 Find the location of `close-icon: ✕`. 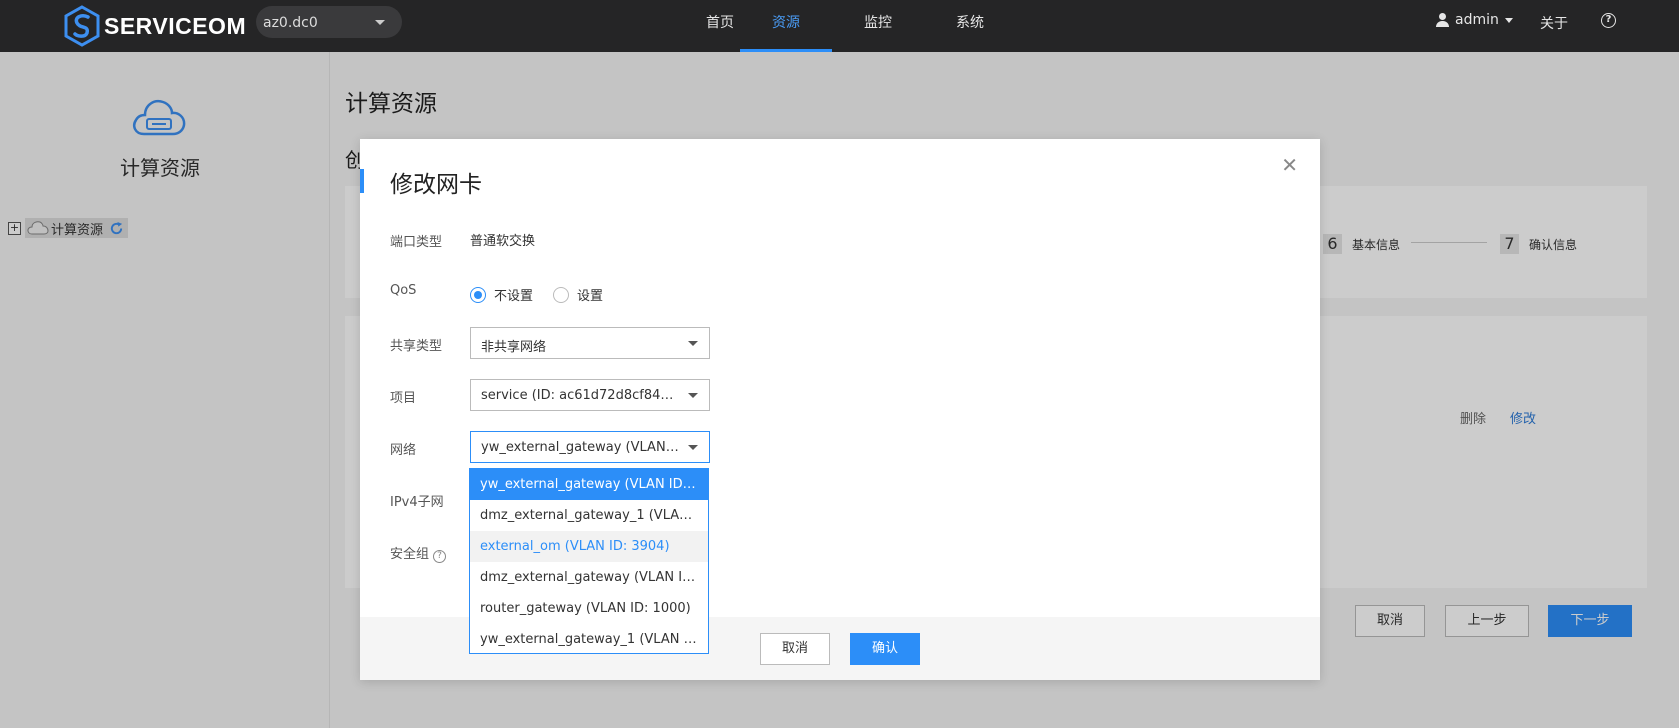

close-icon: ✕ is located at coordinates (1289, 165).